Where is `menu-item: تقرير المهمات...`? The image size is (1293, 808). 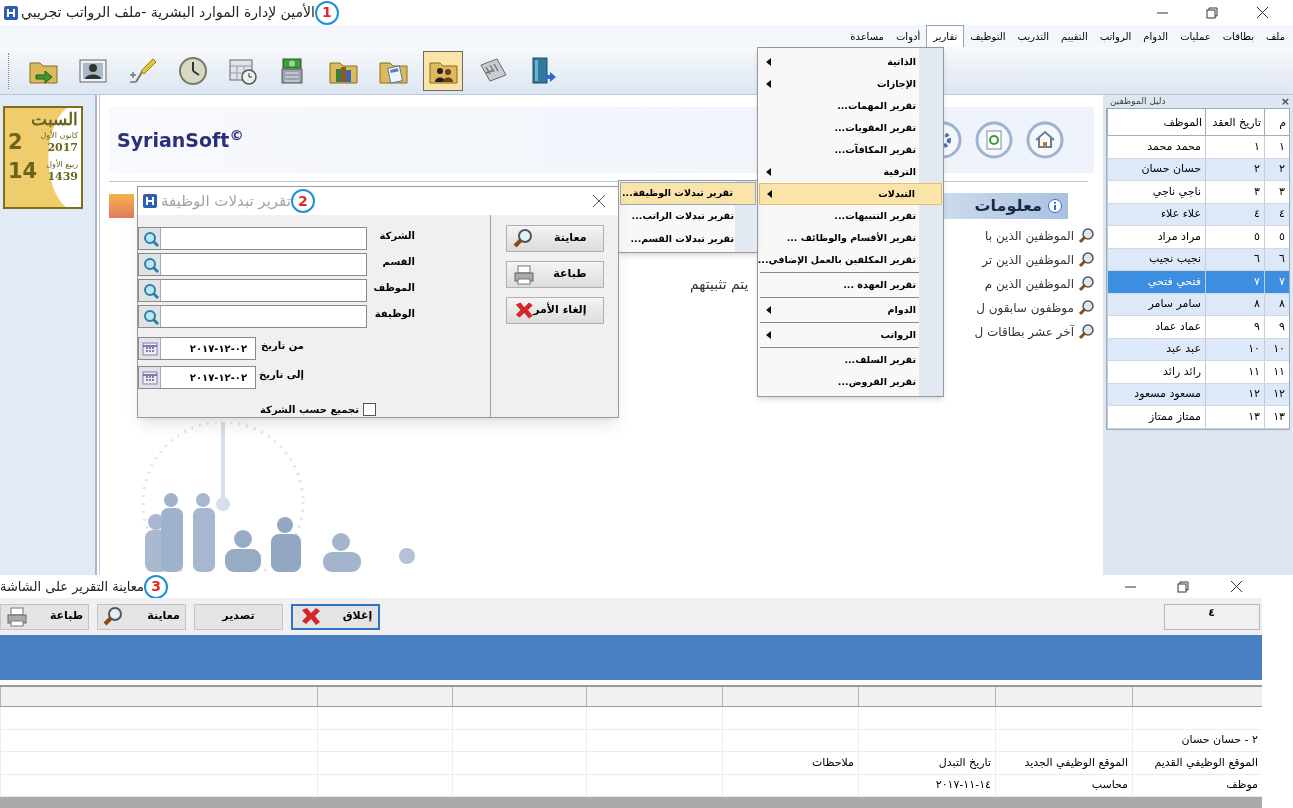 menu-item: تقرير المهمات... is located at coordinates (850, 106).